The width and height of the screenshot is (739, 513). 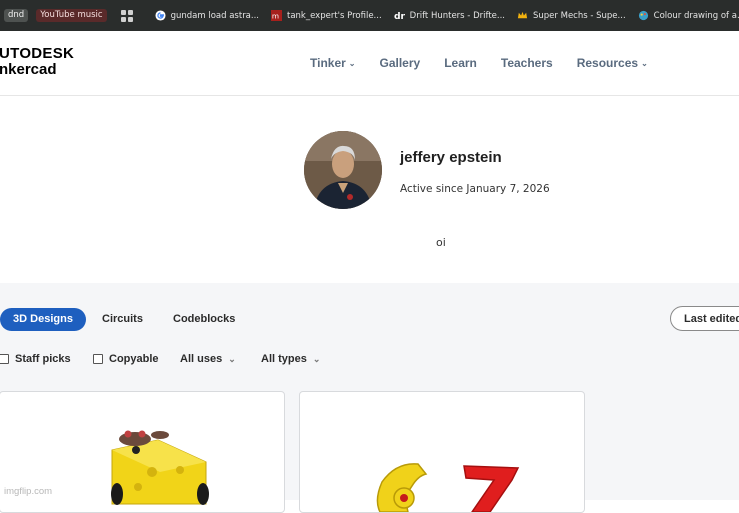 I want to click on palette-icon, so click(x=643, y=15).